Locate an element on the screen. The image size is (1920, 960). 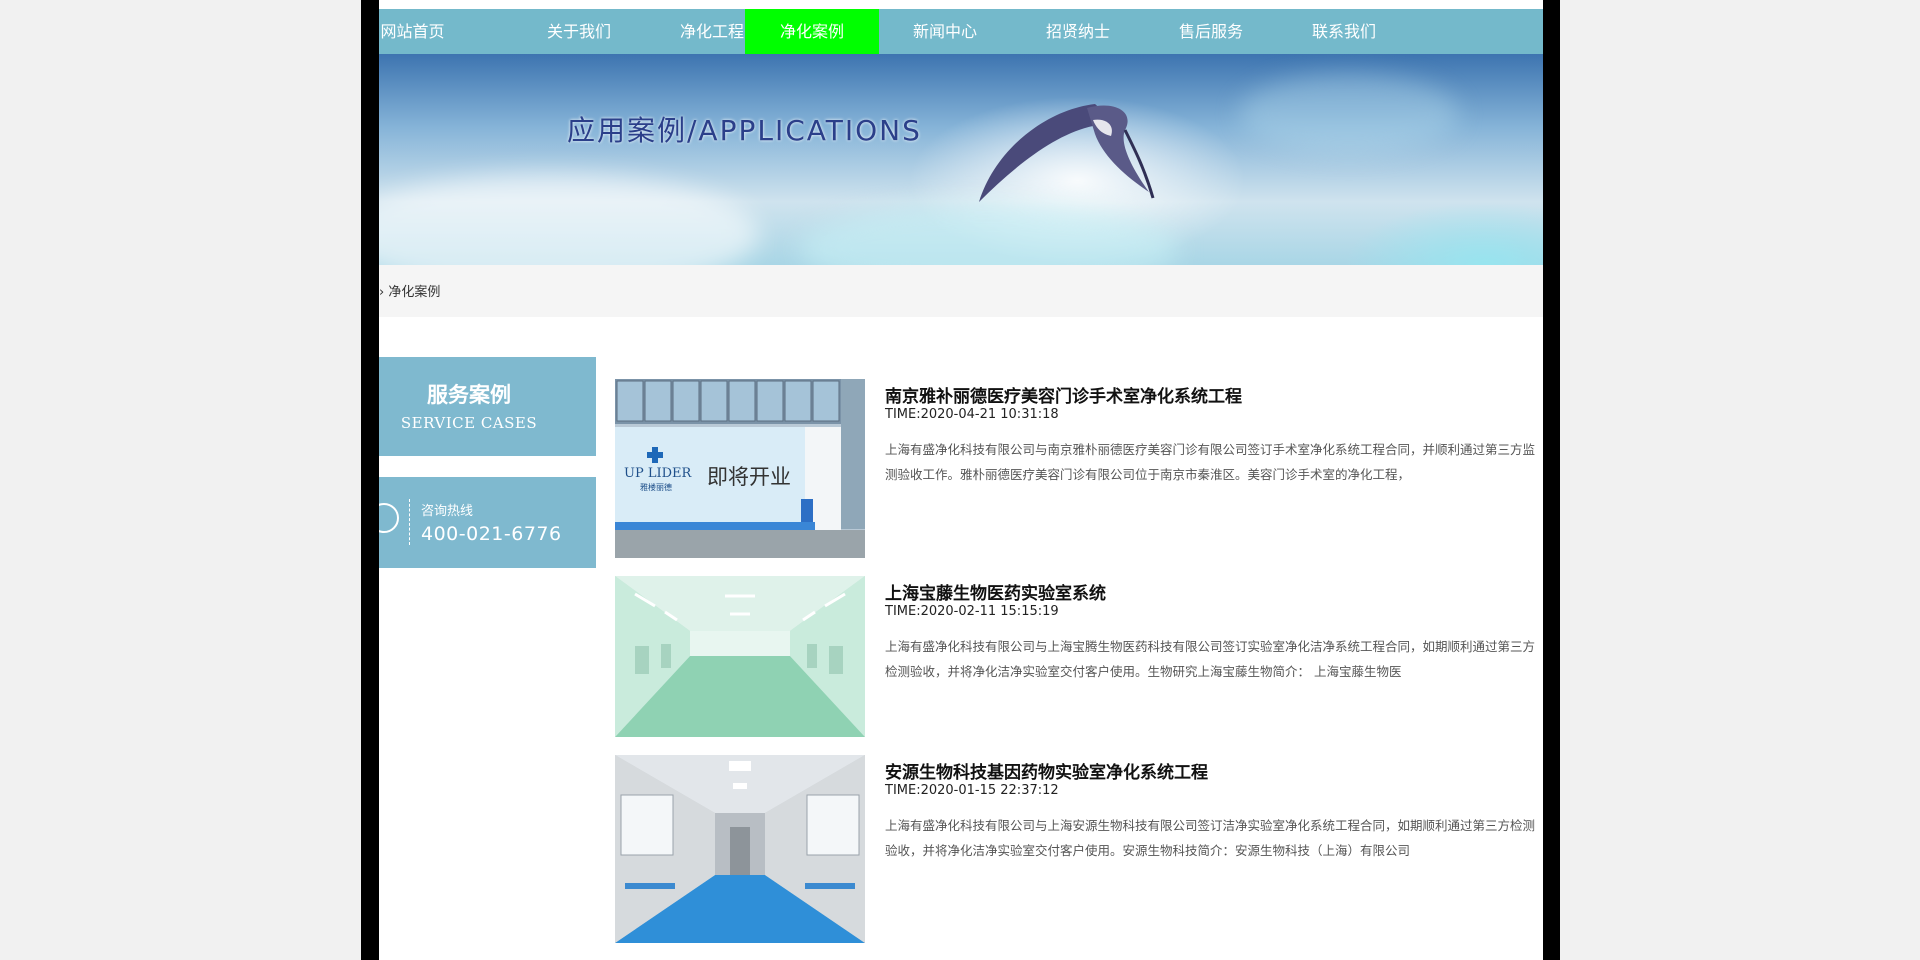
case-title: 南京雅补丽德医疗美容门诊手术室净化系统工程 is located at coordinates (1063, 394).